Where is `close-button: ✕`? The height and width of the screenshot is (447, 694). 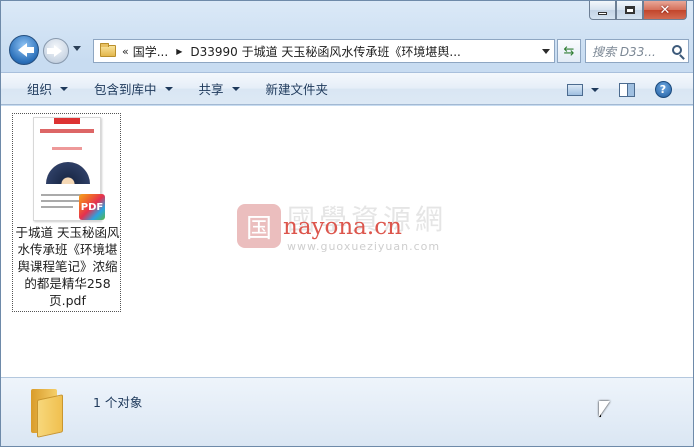
close-button: ✕ is located at coordinates (665, 10).